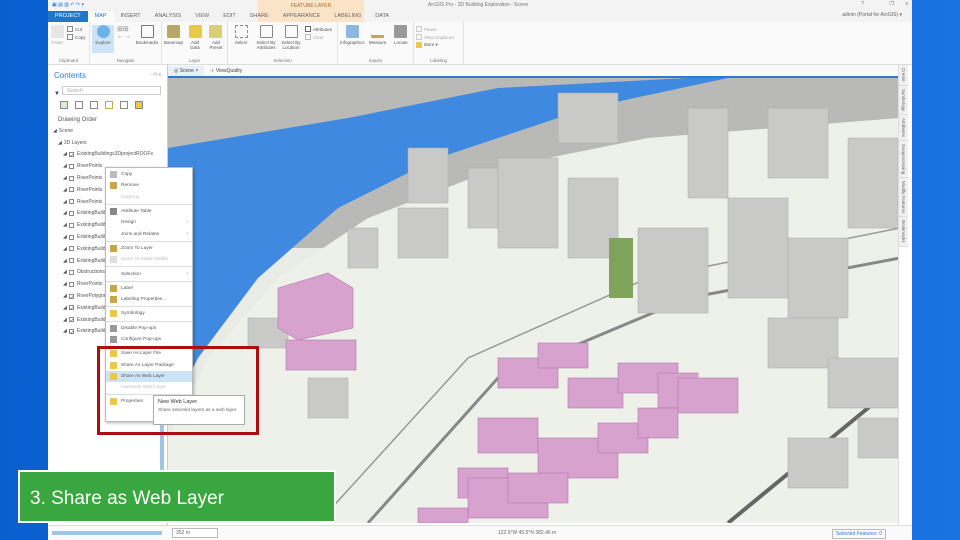 The width and height of the screenshot is (960, 540). I want to click on tab-share: SHARE, so click(259, 16).